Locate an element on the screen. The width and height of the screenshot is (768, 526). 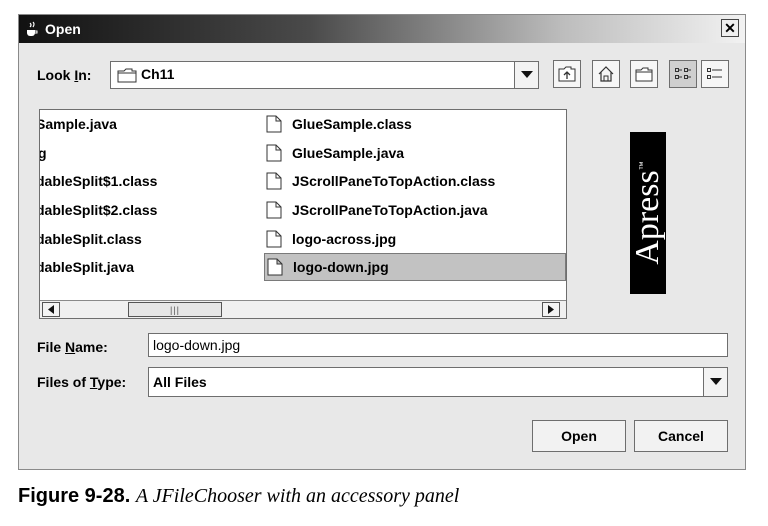
file-item: GlueSample.class is located at coordinates (406, 124).